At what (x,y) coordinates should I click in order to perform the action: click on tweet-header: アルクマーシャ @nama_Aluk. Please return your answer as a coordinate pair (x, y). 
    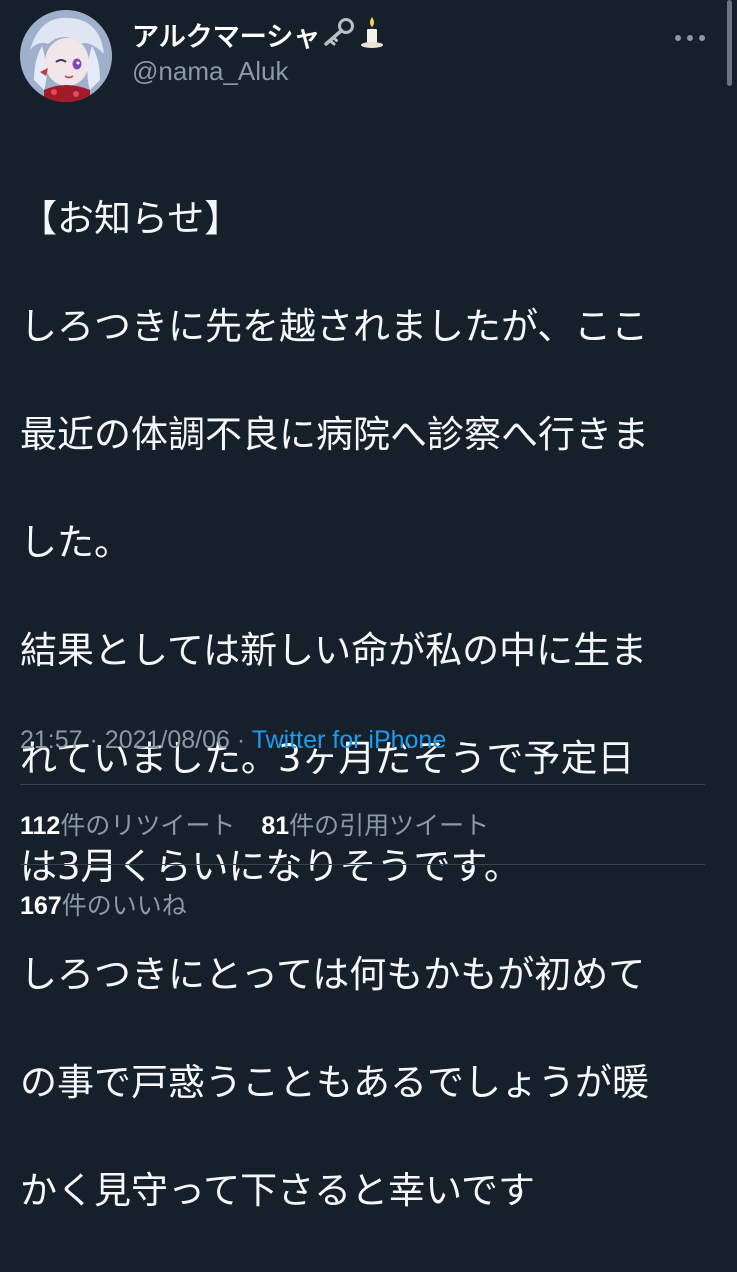
    Looking at the image, I should click on (365, 56).